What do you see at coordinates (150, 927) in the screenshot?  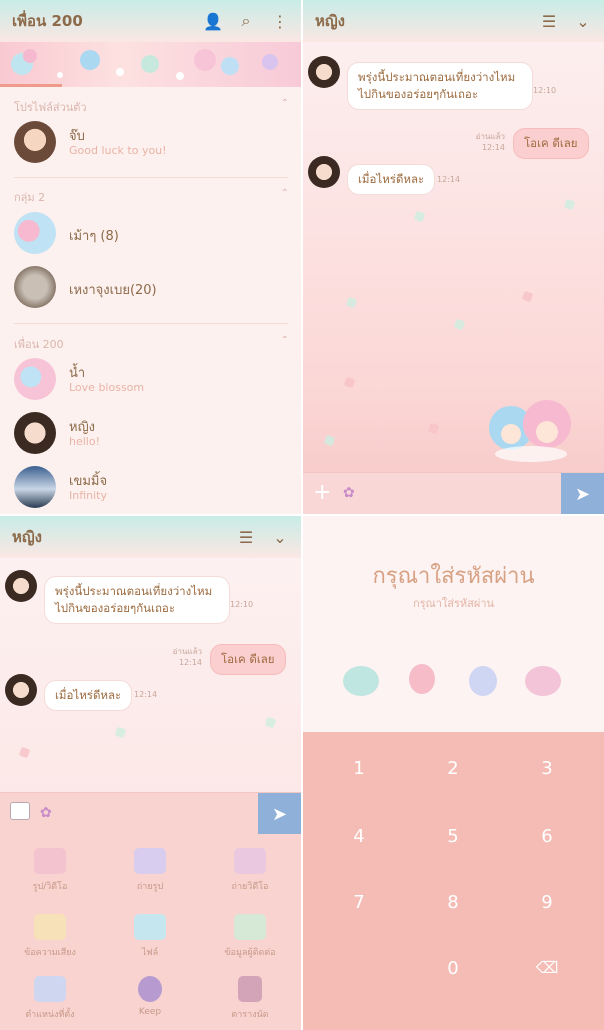 I see `file-icon` at bounding box center [150, 927].